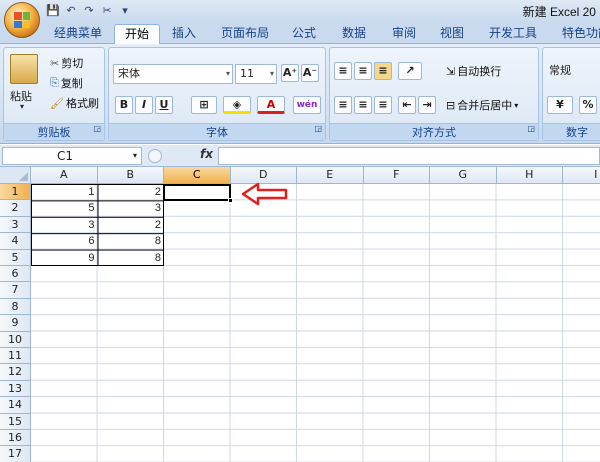  I want to click on clipboard-group: 粘贴 ▾ ✂ 剪切 ⎘ 复制 🖌 格式刷 剪贴板 ◲, so click(54, 94).